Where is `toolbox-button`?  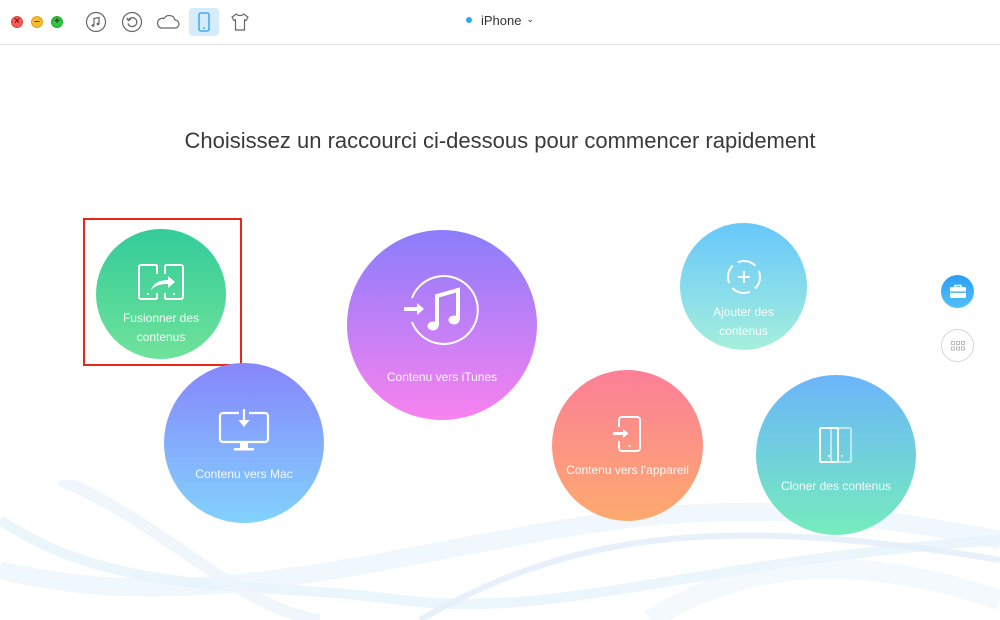 toolbox-button is located at coordinates (957, 291).